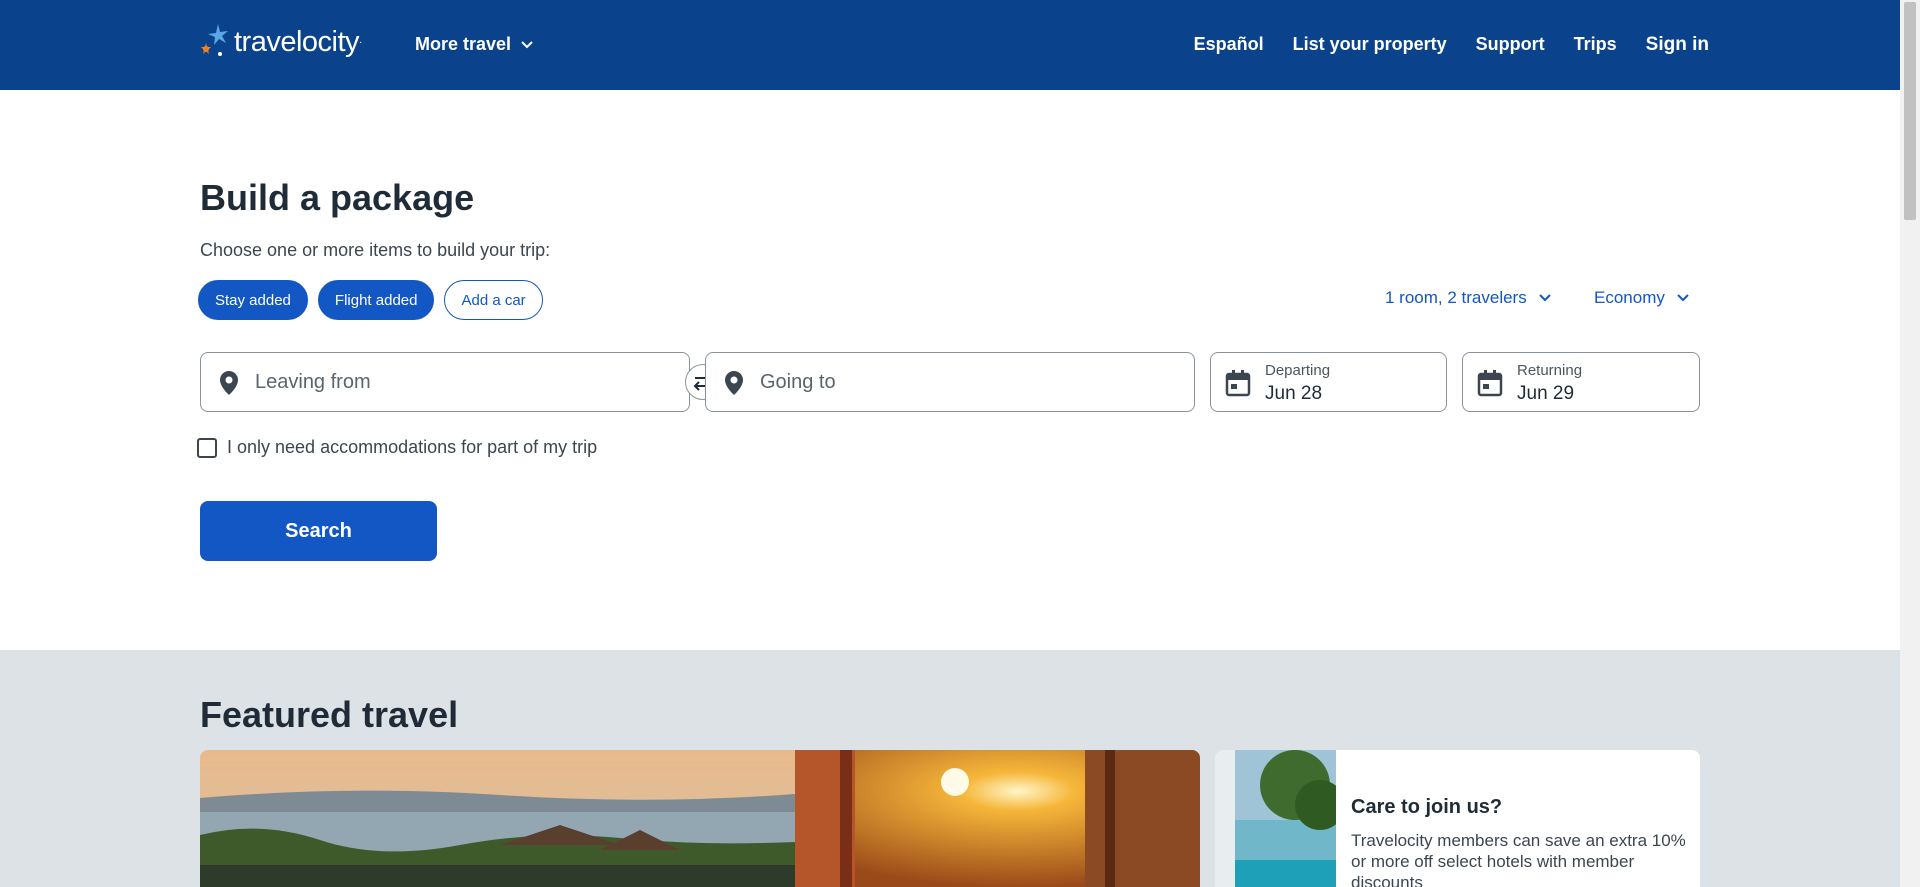 This screenshot has width=1920, height=887. What do you see at coordinates (1595, 45) in the screenshot?
I see `trips-link: Trips` at bounding box center [1595, 45].